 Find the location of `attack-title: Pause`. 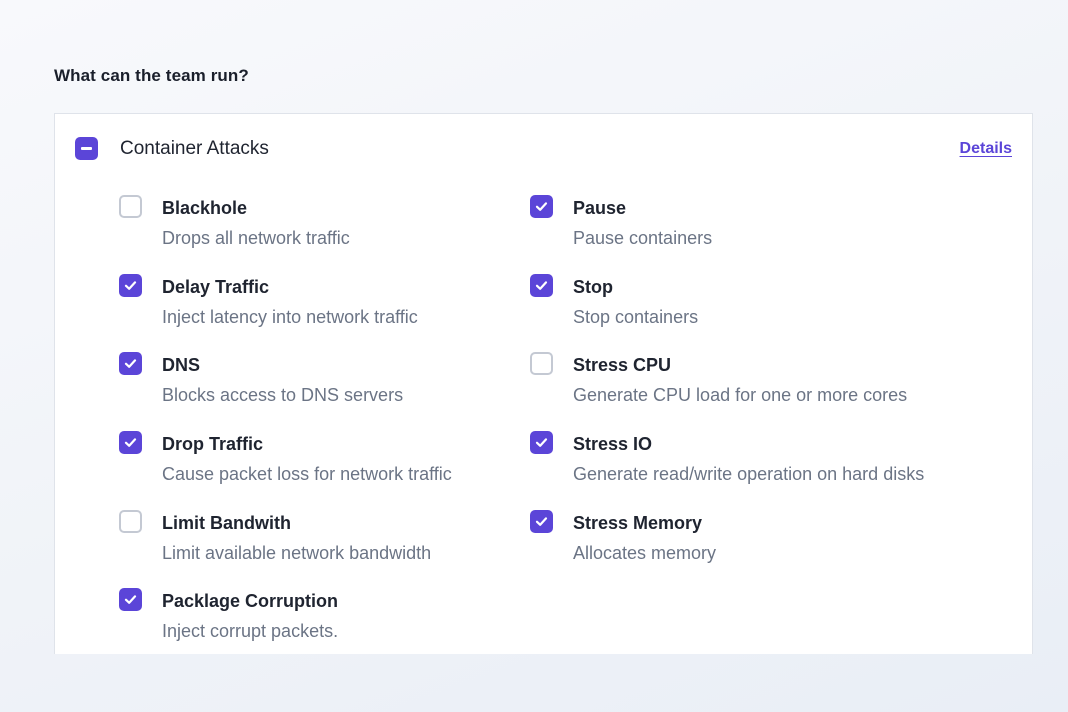

attack-title: Pause is located at coordinates (600, 208).